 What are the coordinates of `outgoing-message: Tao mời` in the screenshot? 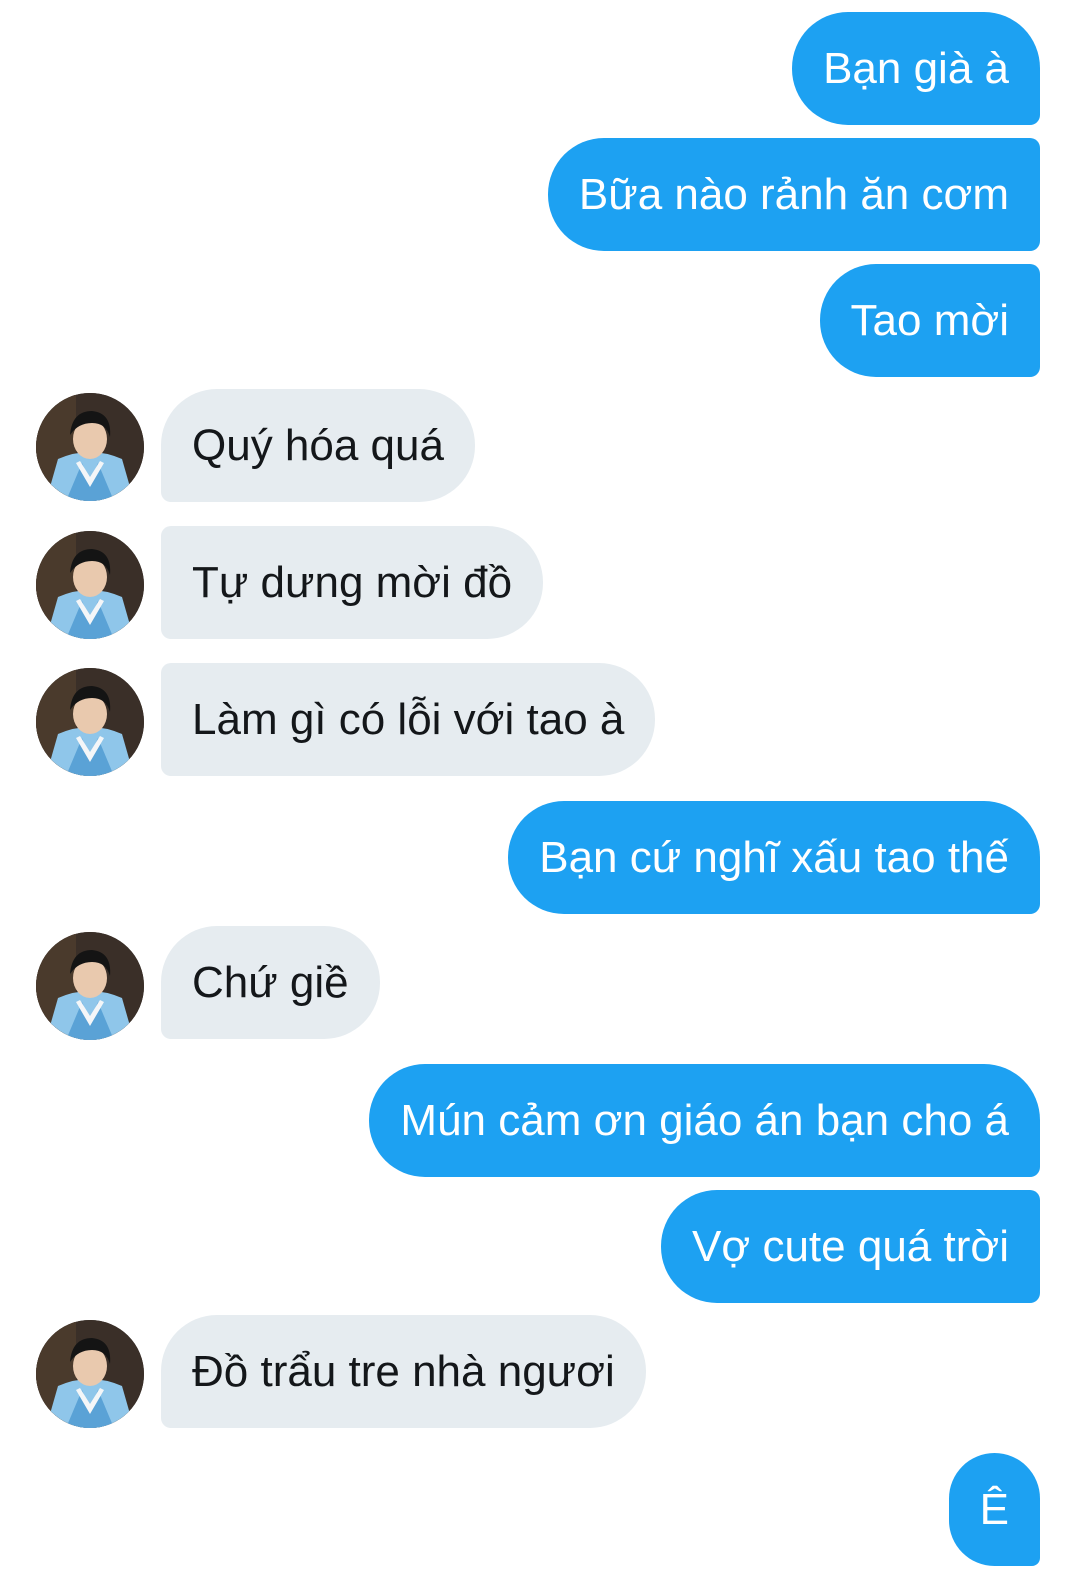 It's located at (929, 320).